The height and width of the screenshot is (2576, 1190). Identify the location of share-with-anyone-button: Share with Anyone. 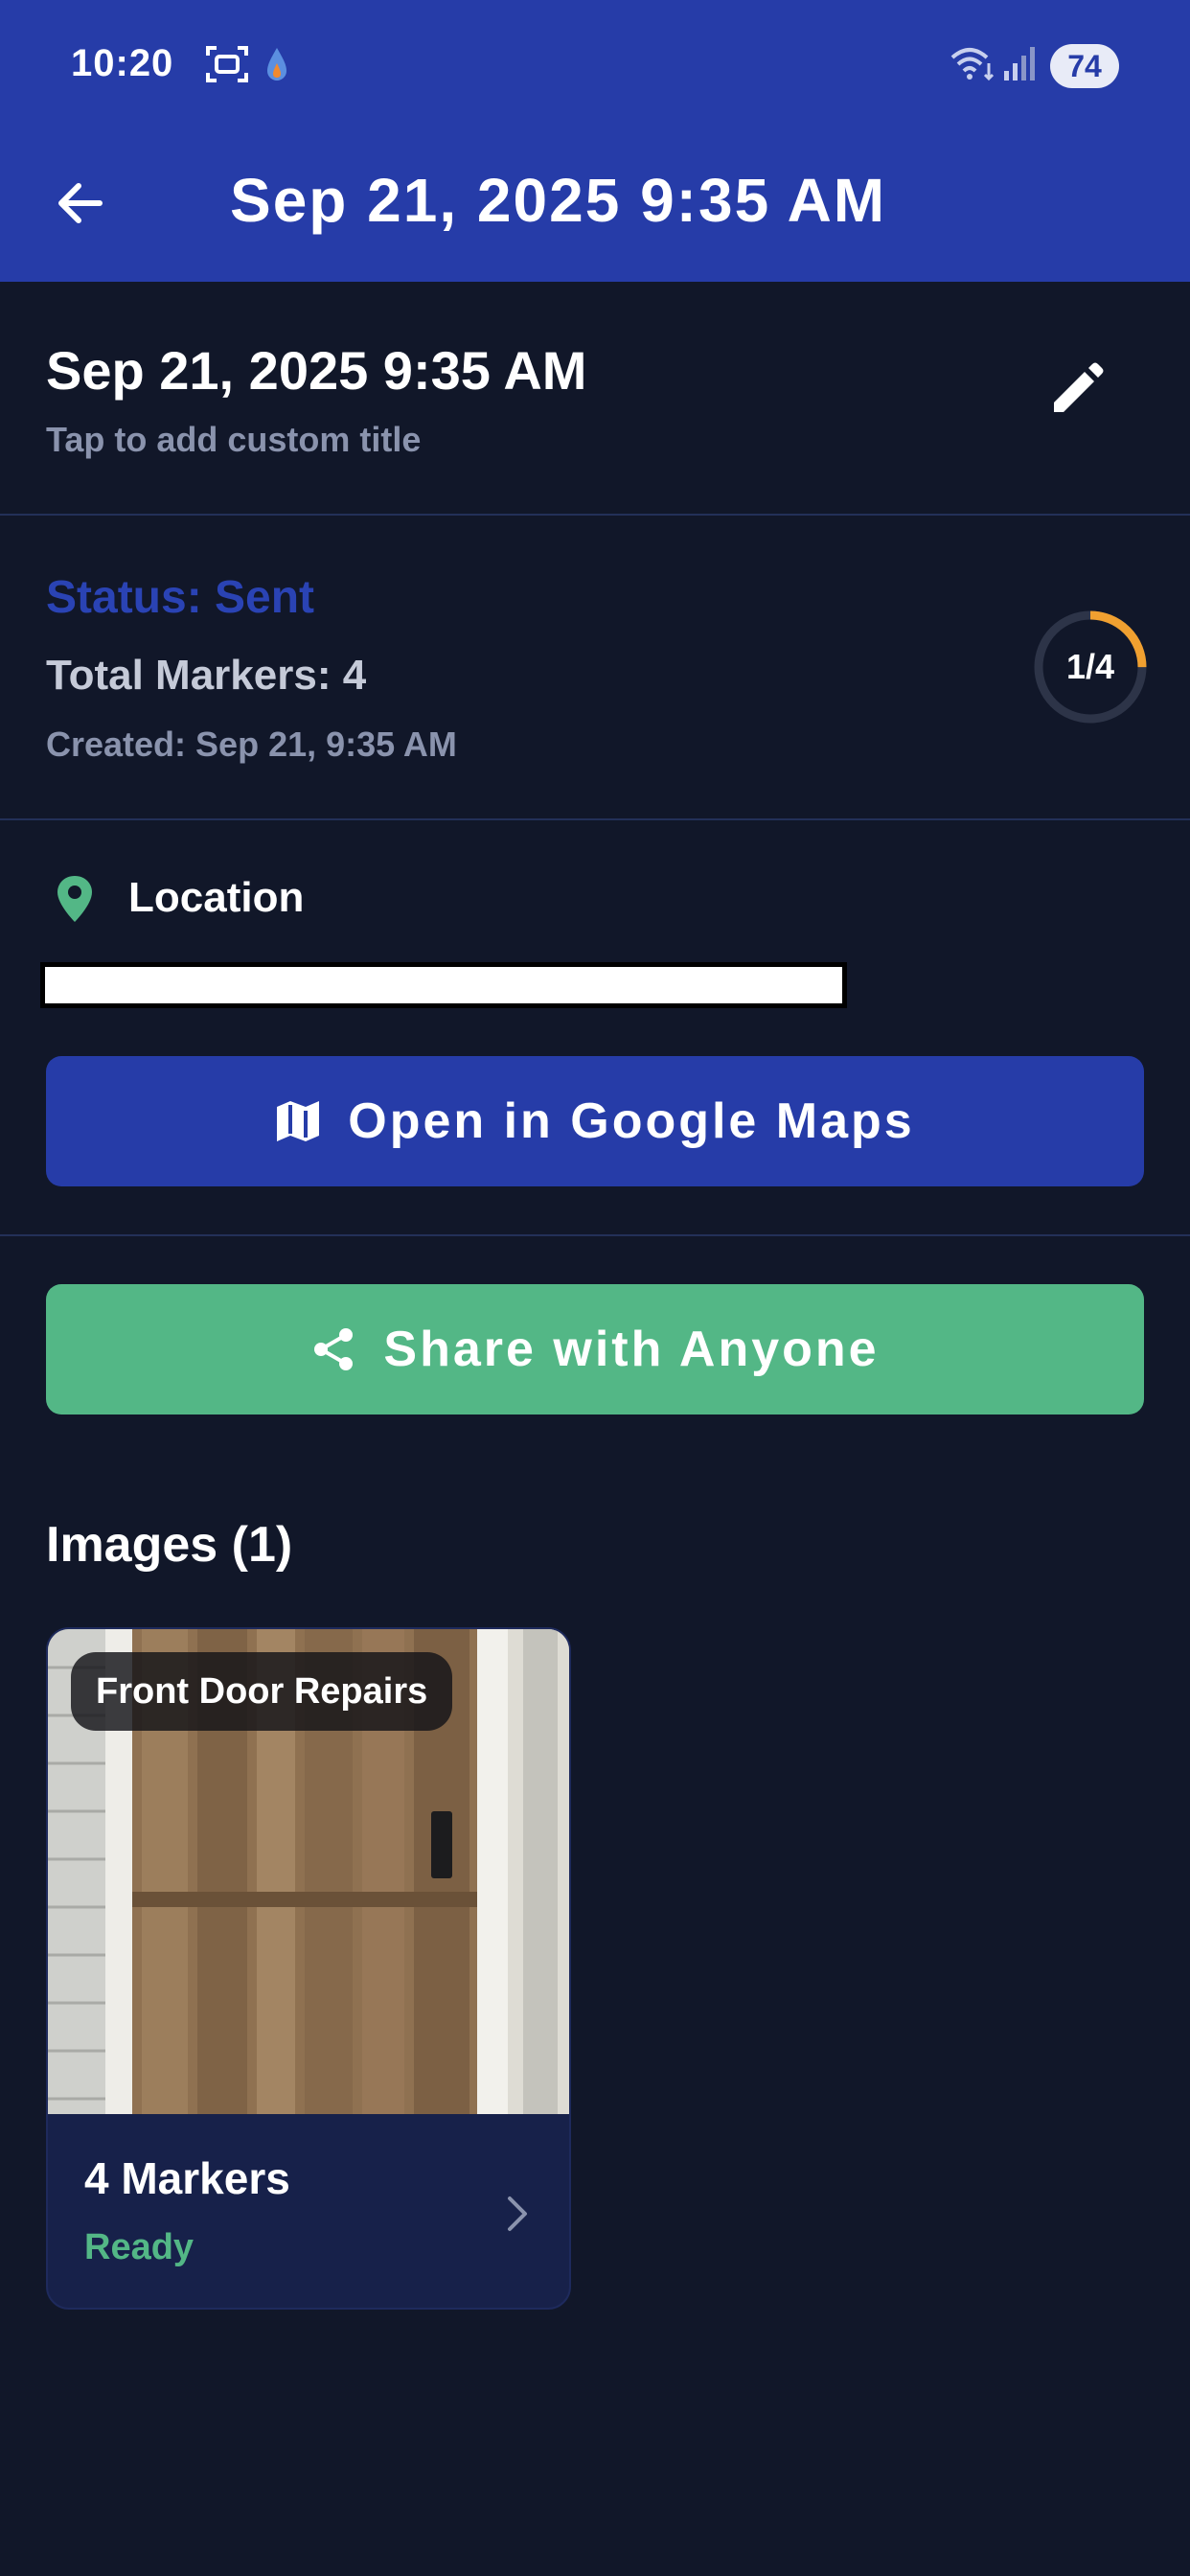
(595, 1349).